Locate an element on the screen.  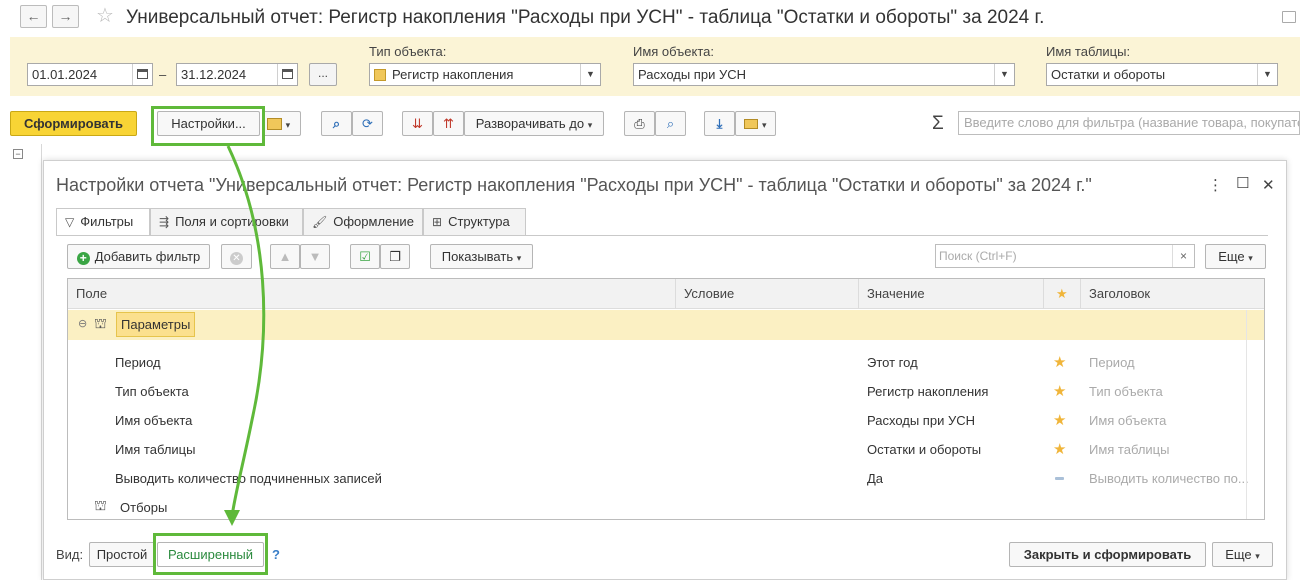
date-from-field: 01.01.2024 is located at coordinates (90, 74).